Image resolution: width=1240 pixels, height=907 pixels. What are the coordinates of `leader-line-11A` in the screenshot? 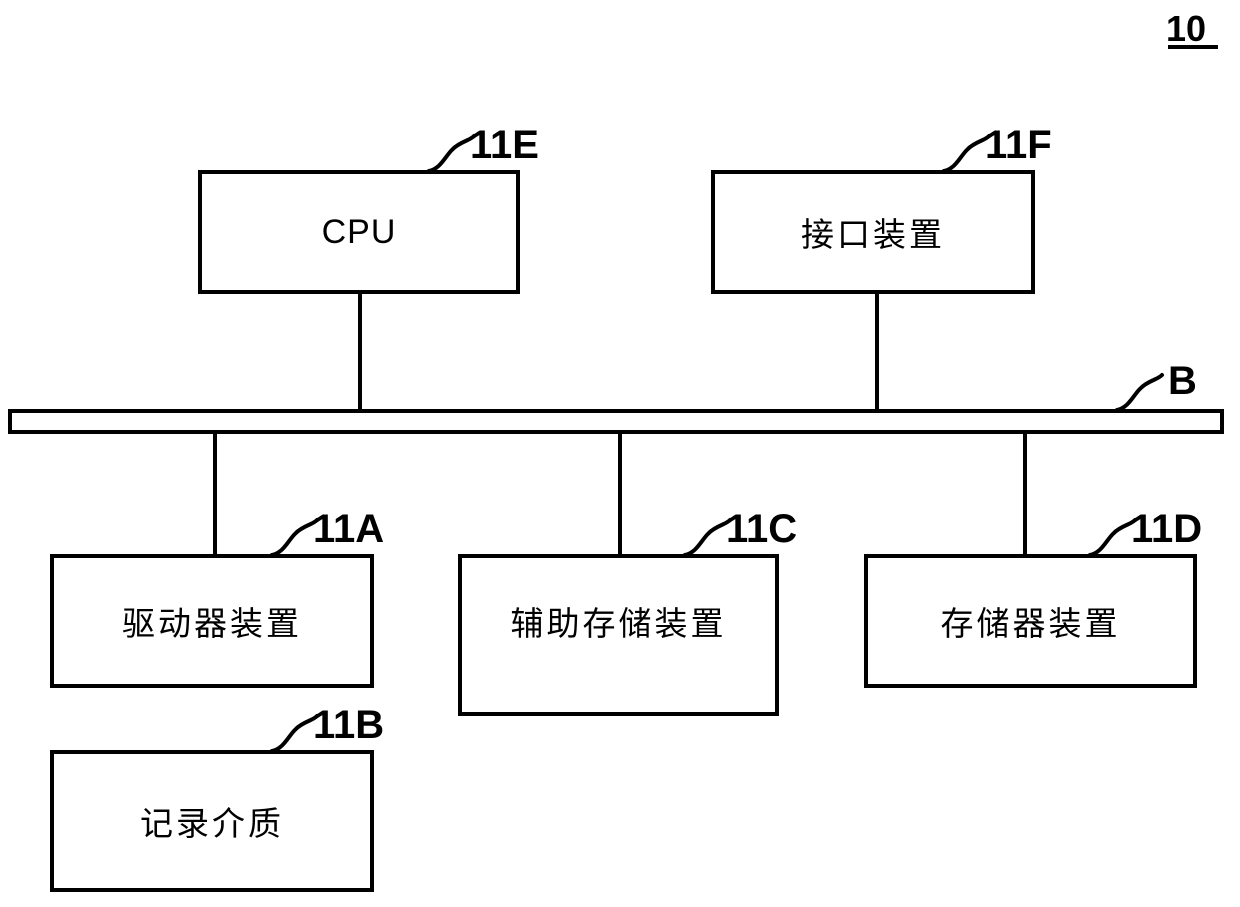 It's located at (294, 537).